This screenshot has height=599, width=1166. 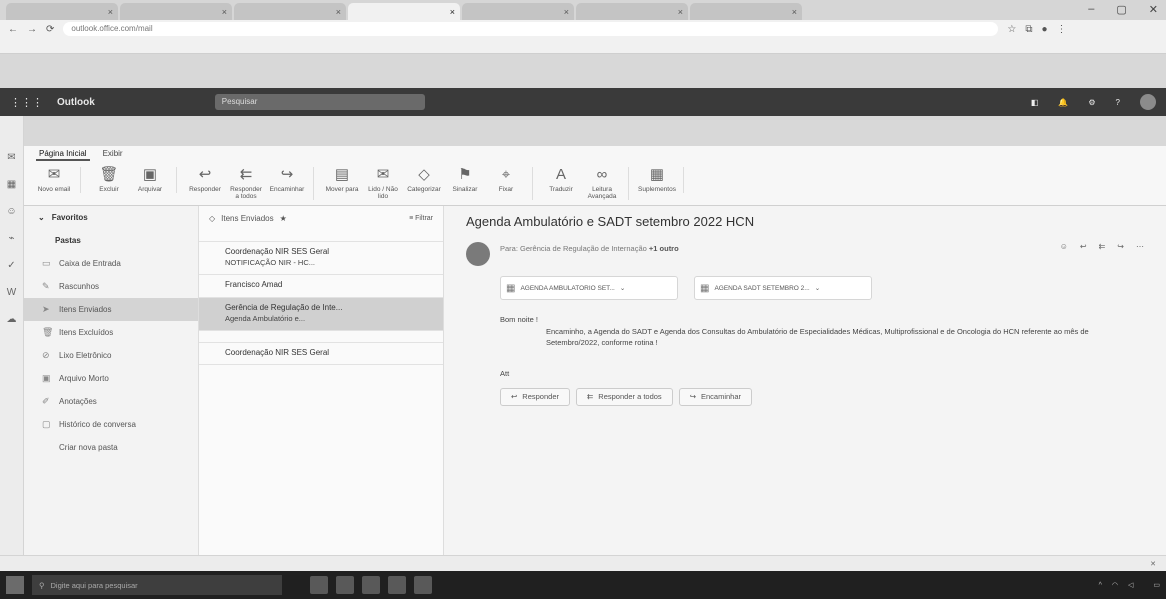 I want to click on move-button: ▤ Mover para, so click(x=342, y=180).